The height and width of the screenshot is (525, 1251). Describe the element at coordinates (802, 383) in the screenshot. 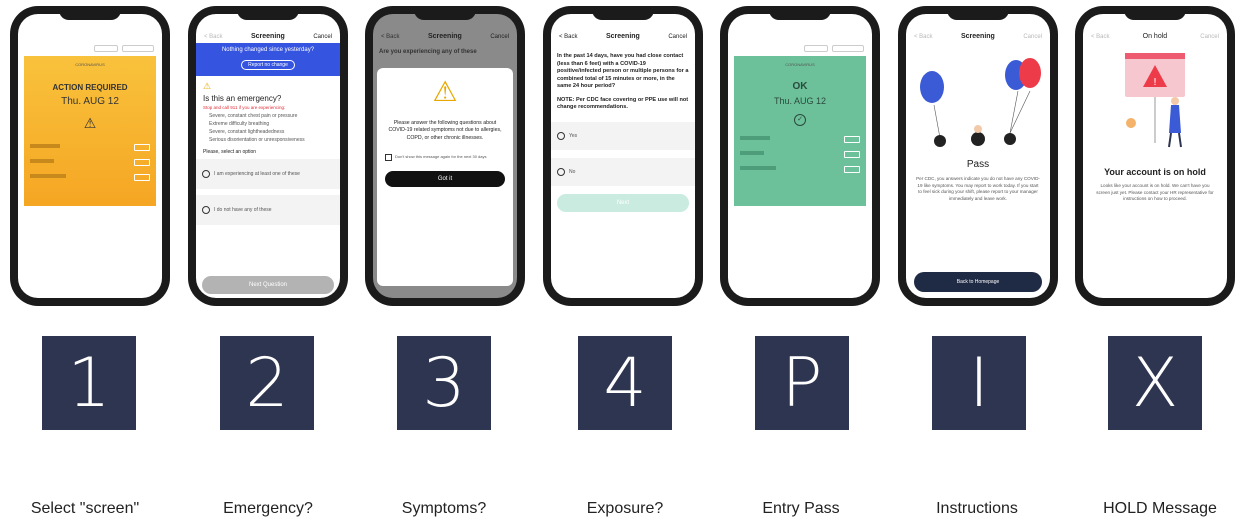

I see `step-label-p: P` at that location.